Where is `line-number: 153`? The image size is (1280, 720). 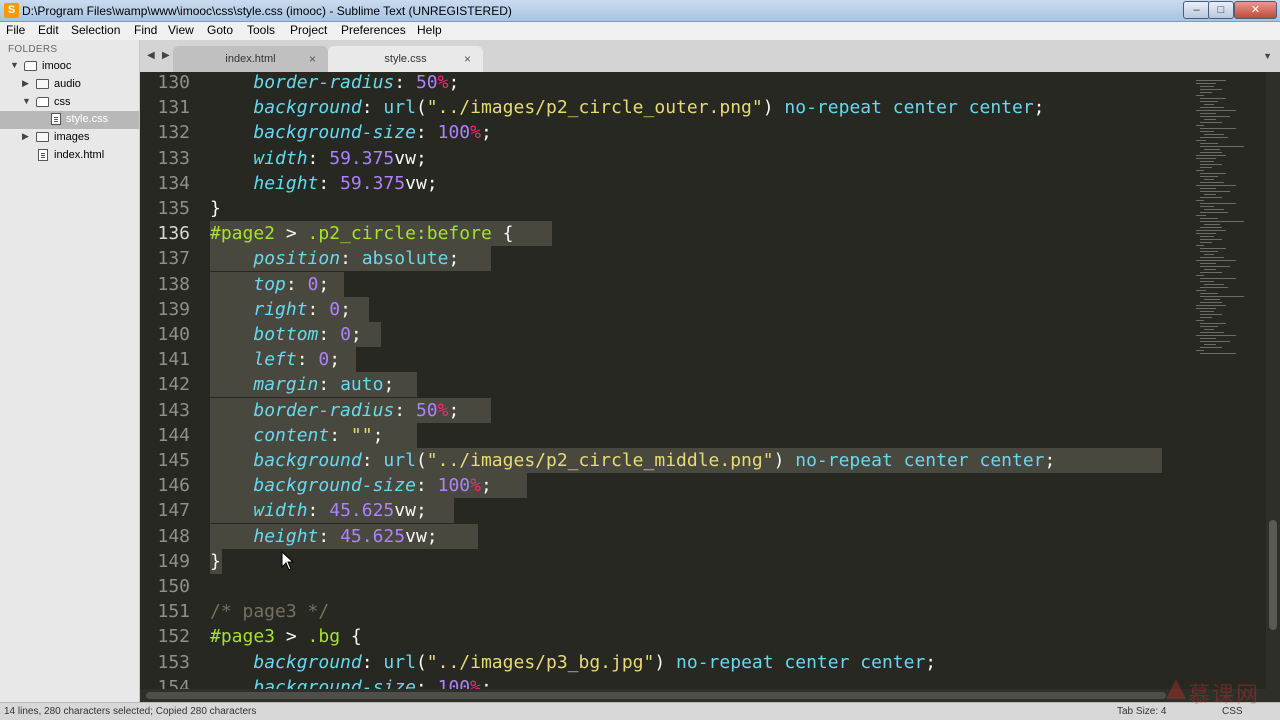
line-number: 153 is located at coordinates (173, 662).